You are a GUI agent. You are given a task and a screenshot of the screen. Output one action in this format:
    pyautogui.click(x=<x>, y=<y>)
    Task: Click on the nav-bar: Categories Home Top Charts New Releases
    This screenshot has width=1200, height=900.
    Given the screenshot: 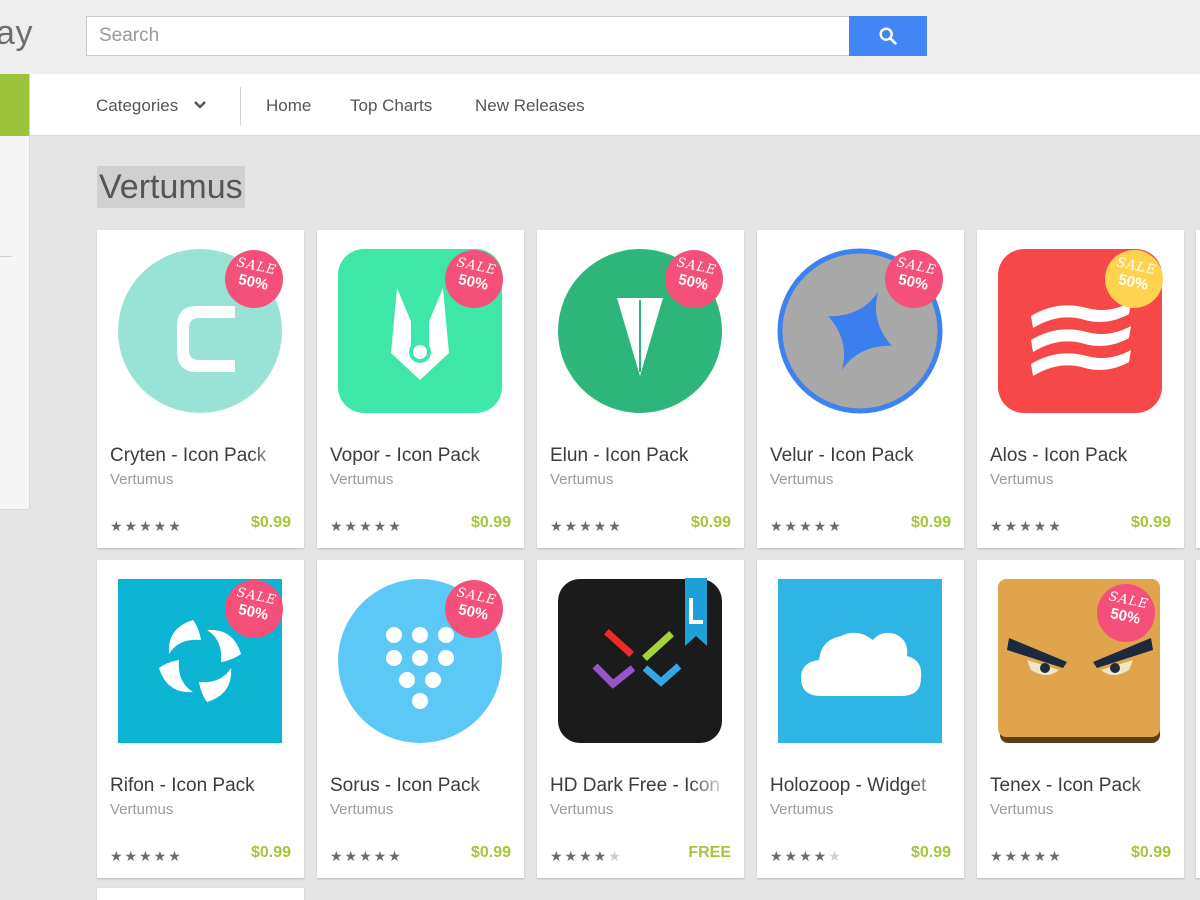 What is the action you would take?
    pyautogui.click(x=615, y=105)
    